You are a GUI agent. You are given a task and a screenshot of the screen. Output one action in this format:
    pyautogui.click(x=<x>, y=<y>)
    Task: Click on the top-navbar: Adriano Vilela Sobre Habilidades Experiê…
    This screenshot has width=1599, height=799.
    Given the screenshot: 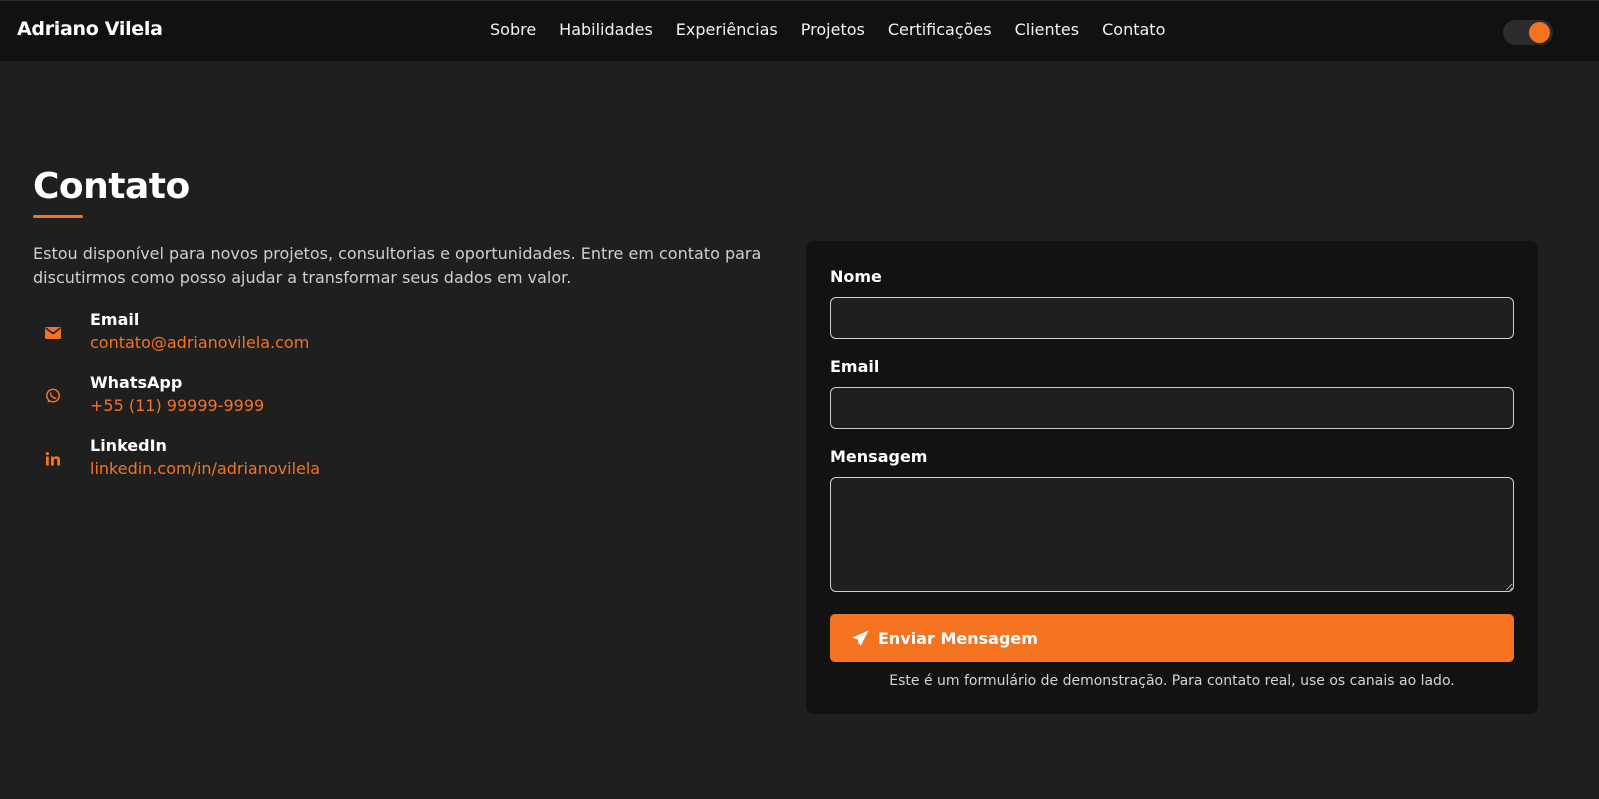 What is the action you would take?
    pyautogui.click(x=799, y=30)
    